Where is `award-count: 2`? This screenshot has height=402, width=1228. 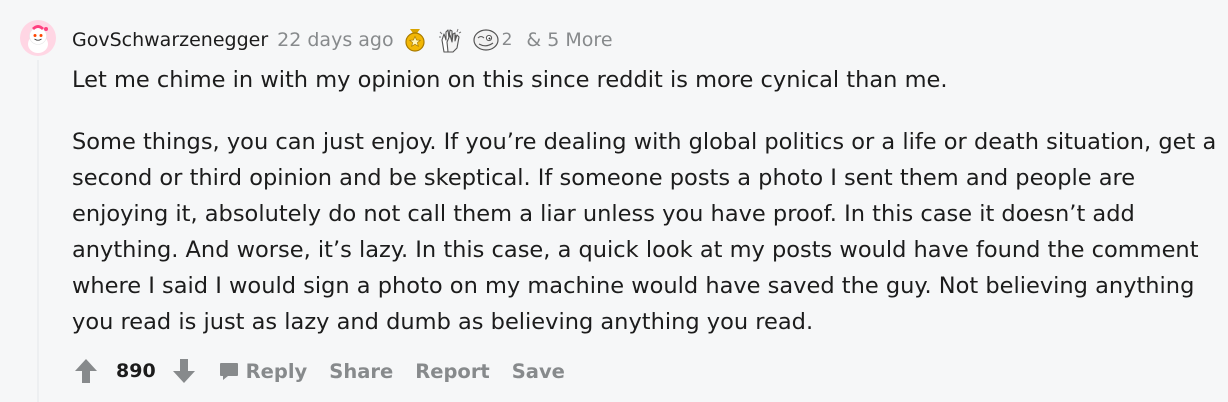
award-count: 2 is located at coordinates (507, 40).